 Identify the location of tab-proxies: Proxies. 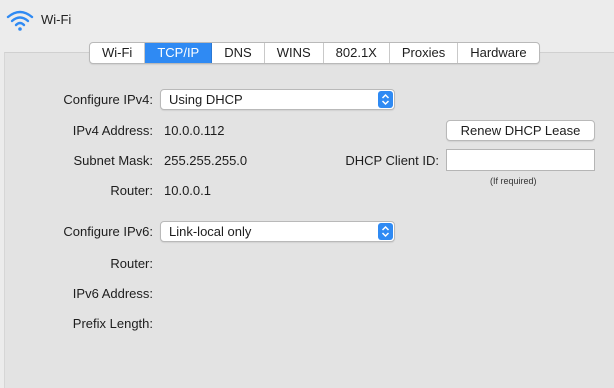
(424, 53).